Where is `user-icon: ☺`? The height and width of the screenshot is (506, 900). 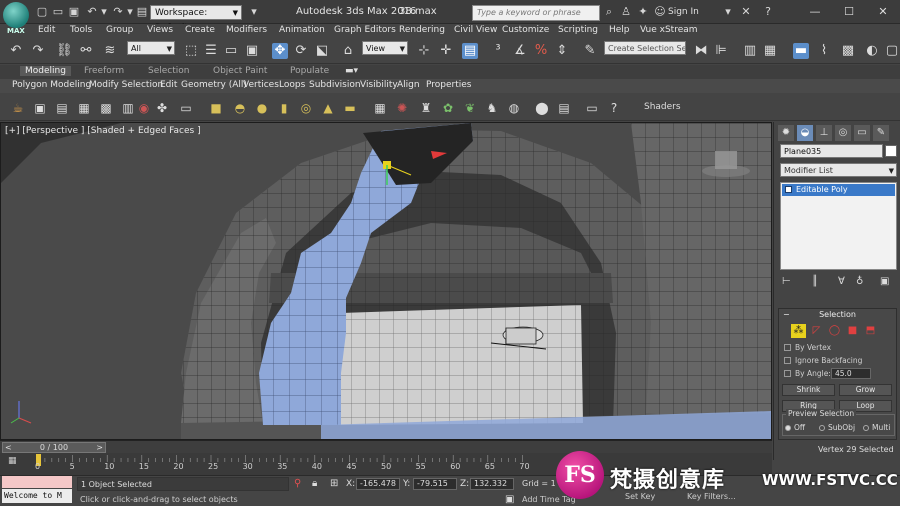 user-icon: ☺ is located at coordinates (660, 12).